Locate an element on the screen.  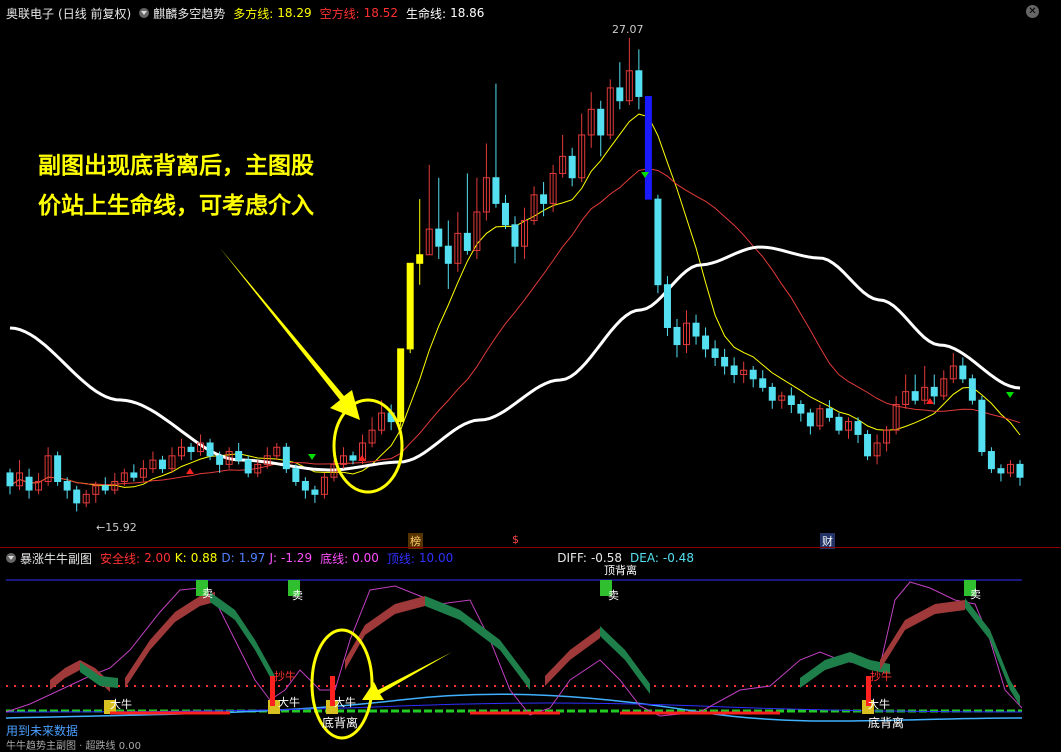
sub-footer-text: 牛牛趋势主副图 · 超跌线 0.00 is located at coordinates (73, 746).